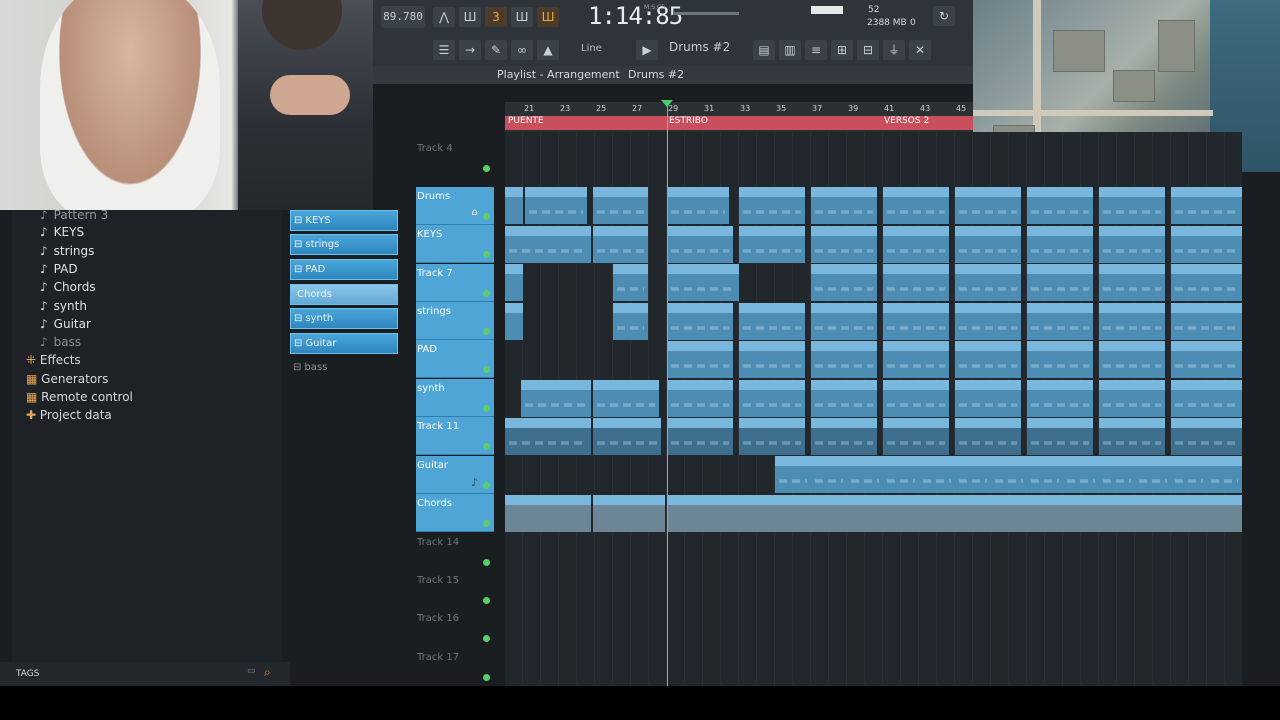 The image size is (1280, 720). What do you see at coordinates (868, 50) in the screenshot?
I see `browser-icon: ⊟` at bounding box center [868, 50].